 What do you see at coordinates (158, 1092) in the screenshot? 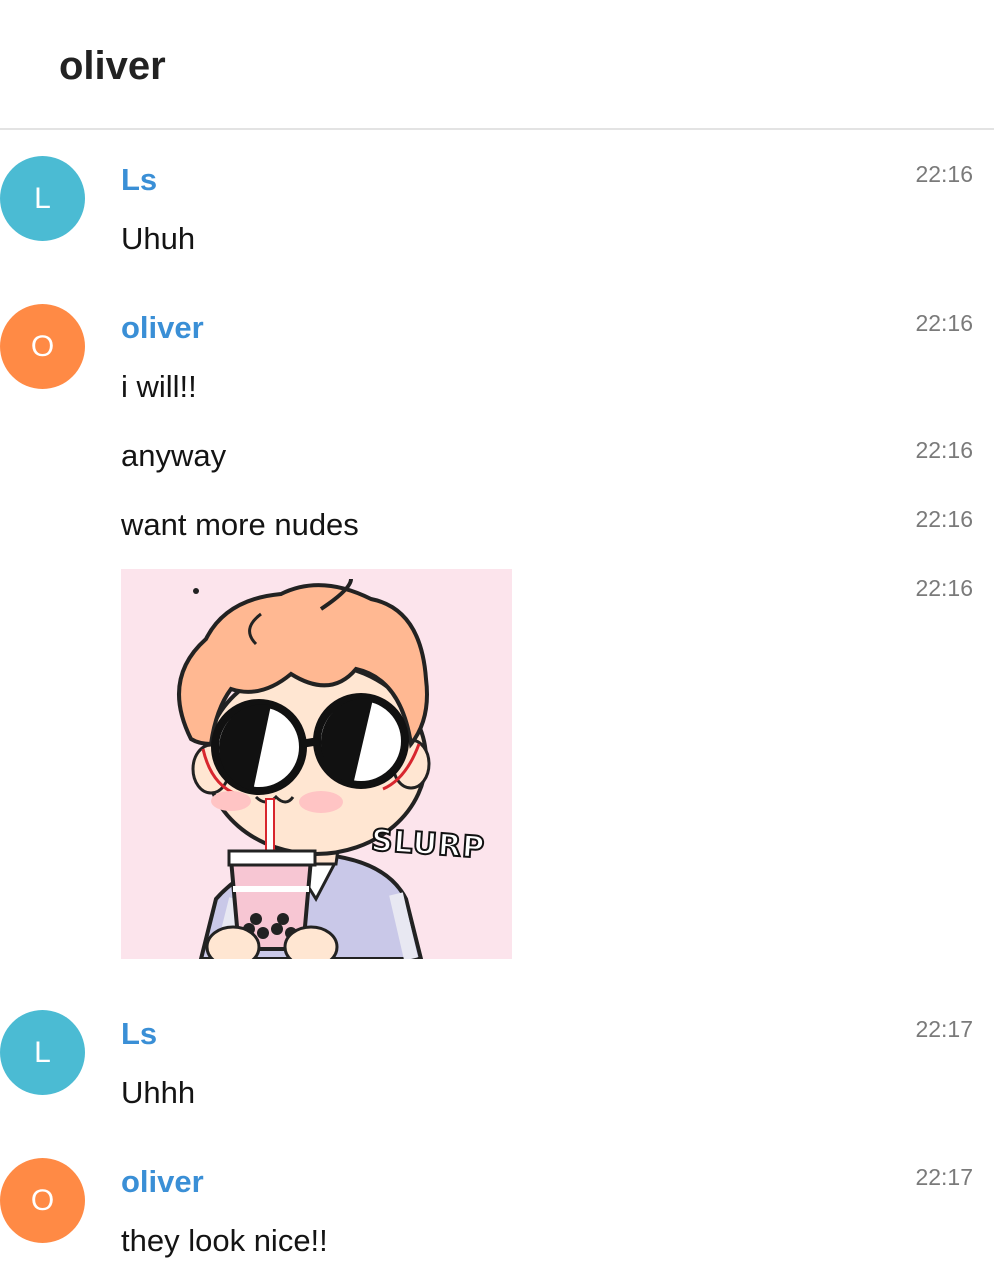
I see `message-text: Uhhh` at bounding box center [158, 1092].